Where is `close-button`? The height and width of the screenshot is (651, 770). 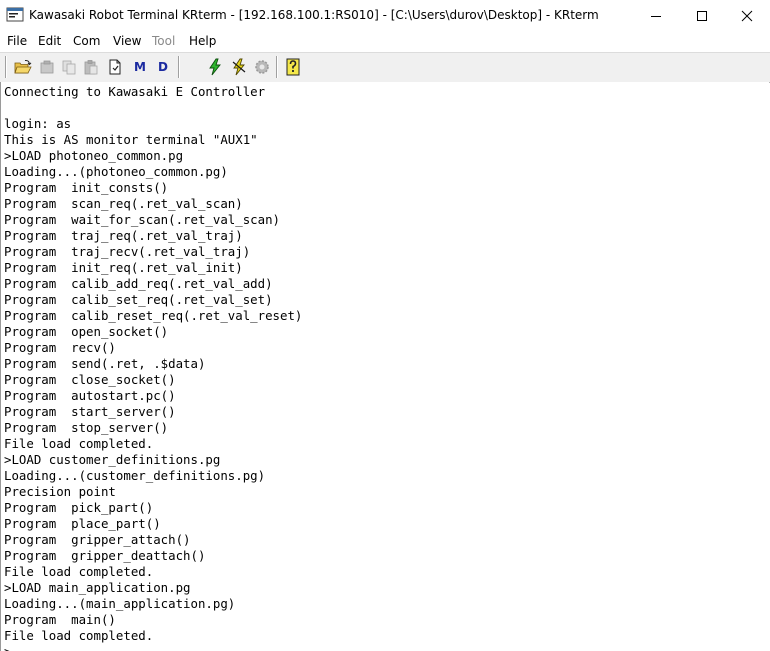 close-button is located at coordinates (747, 15).